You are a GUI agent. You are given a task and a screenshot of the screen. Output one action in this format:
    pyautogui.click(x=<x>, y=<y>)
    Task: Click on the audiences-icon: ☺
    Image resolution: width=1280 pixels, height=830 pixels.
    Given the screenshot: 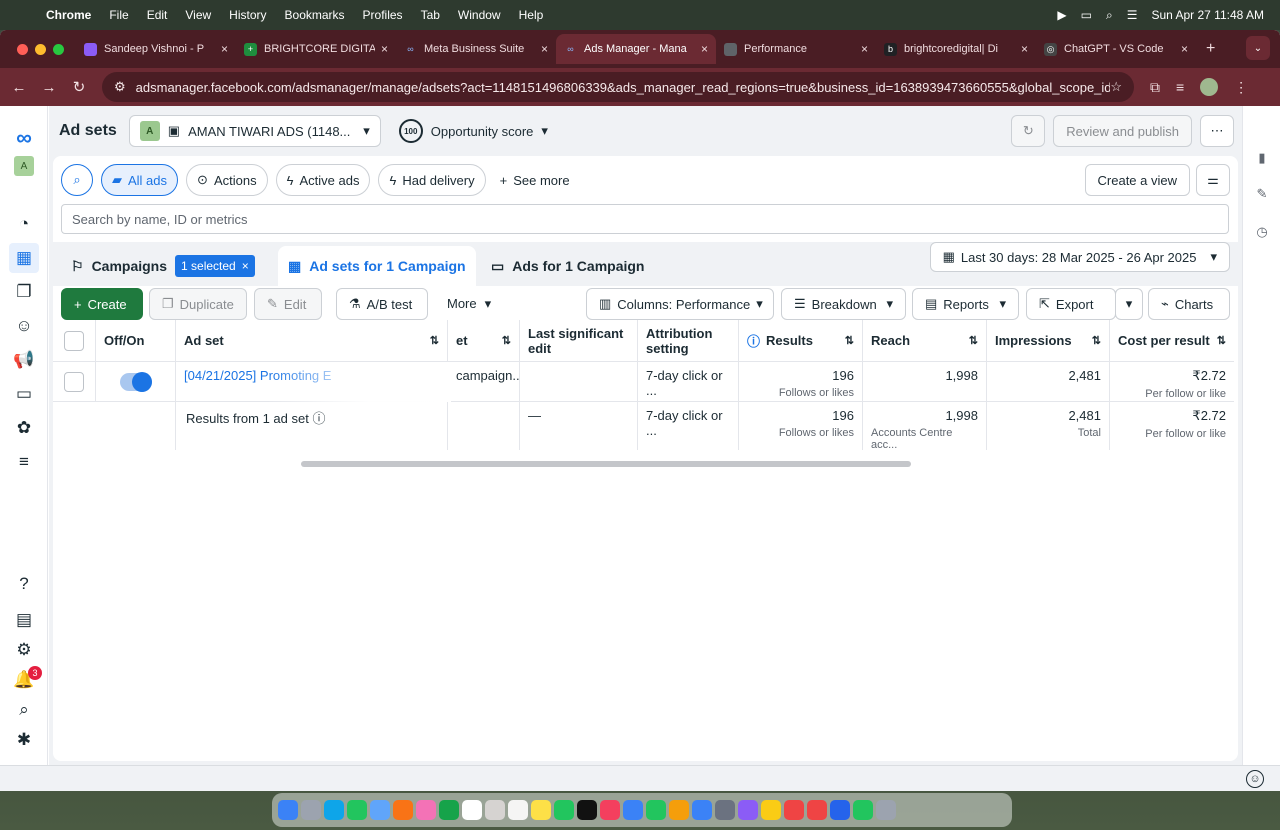 What is the action you would take?
    pyautogui.click(x=24, y=326)
    